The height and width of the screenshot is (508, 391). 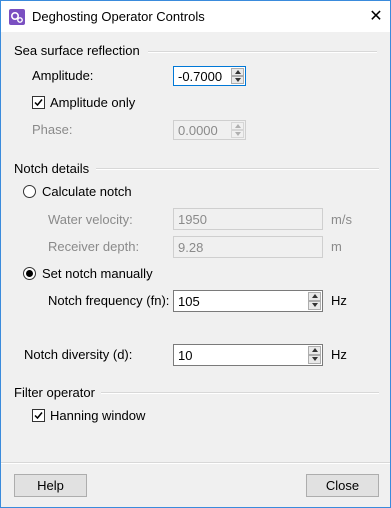 I want to click on notch-diversity-spinbox: 10, so click(x=248, y=355).